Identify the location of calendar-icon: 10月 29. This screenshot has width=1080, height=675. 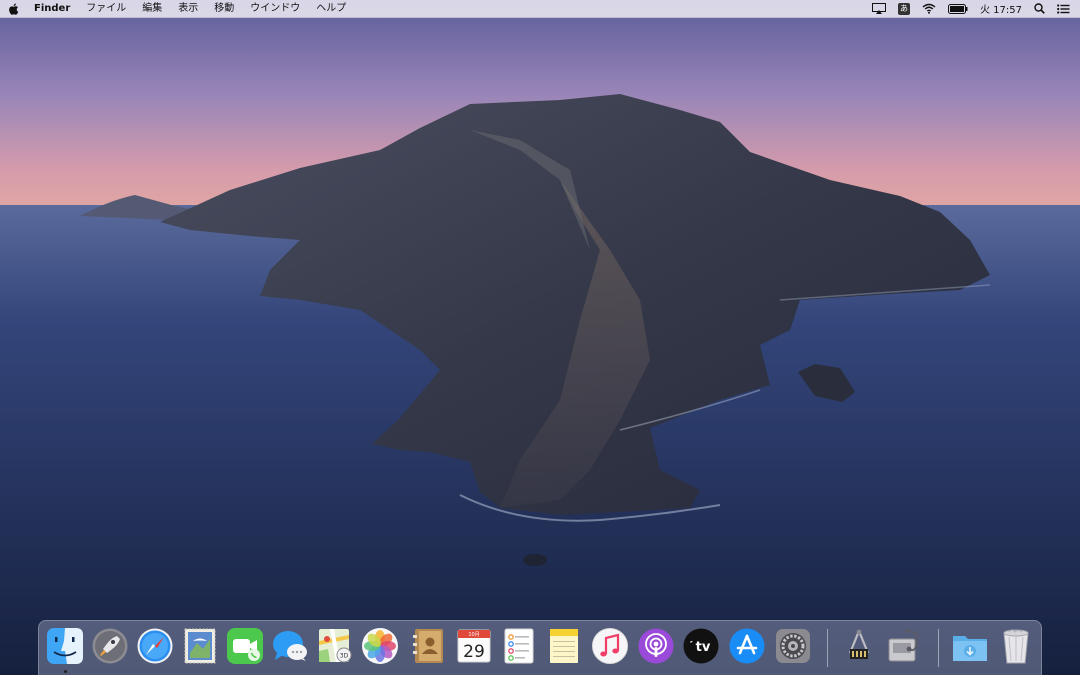
(474, 646).